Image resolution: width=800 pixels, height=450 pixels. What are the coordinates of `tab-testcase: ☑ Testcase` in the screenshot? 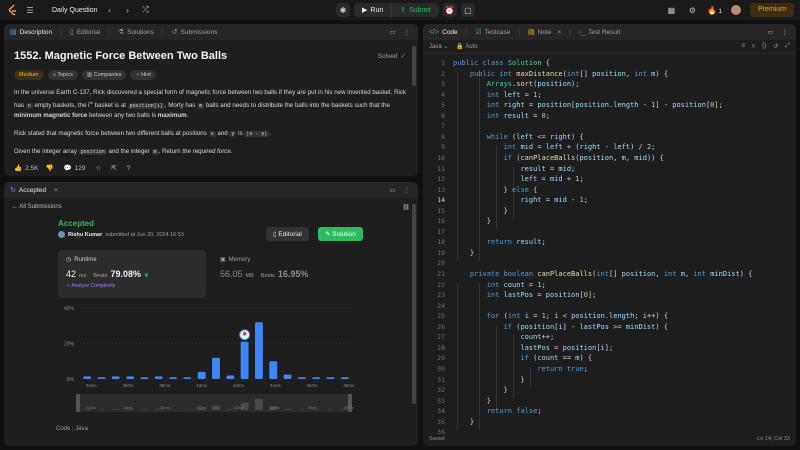 It's located at (492, 32).